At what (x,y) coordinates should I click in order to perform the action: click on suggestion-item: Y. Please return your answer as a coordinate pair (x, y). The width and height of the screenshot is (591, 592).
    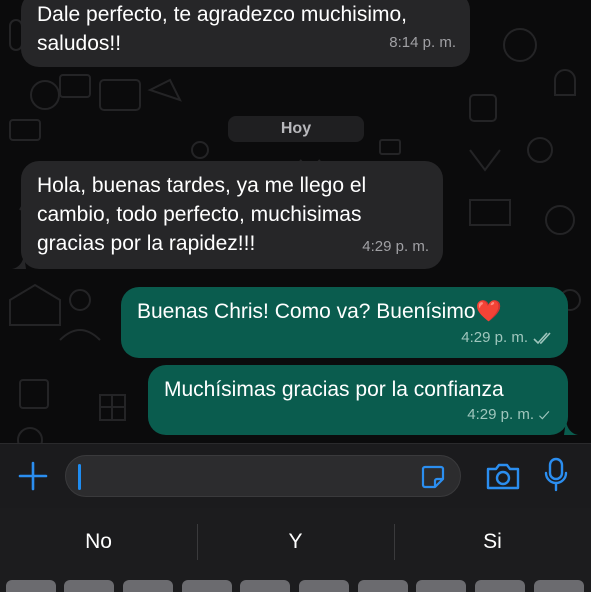
    Looking at the image, I should click on (295, 542).